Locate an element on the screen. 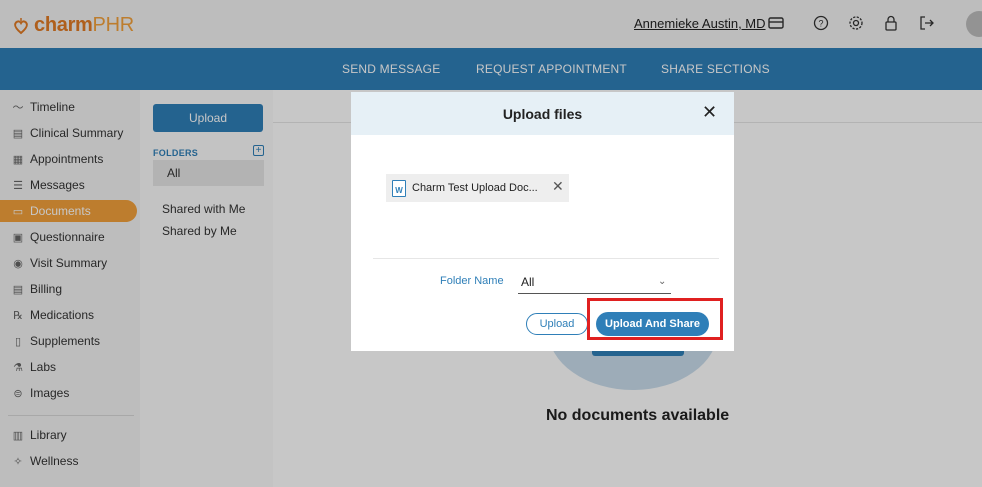 Image resolution: width=982 pixels, height=487 pixels. chevron-down-icon: ⌄ is located at coordinates (662, 281).